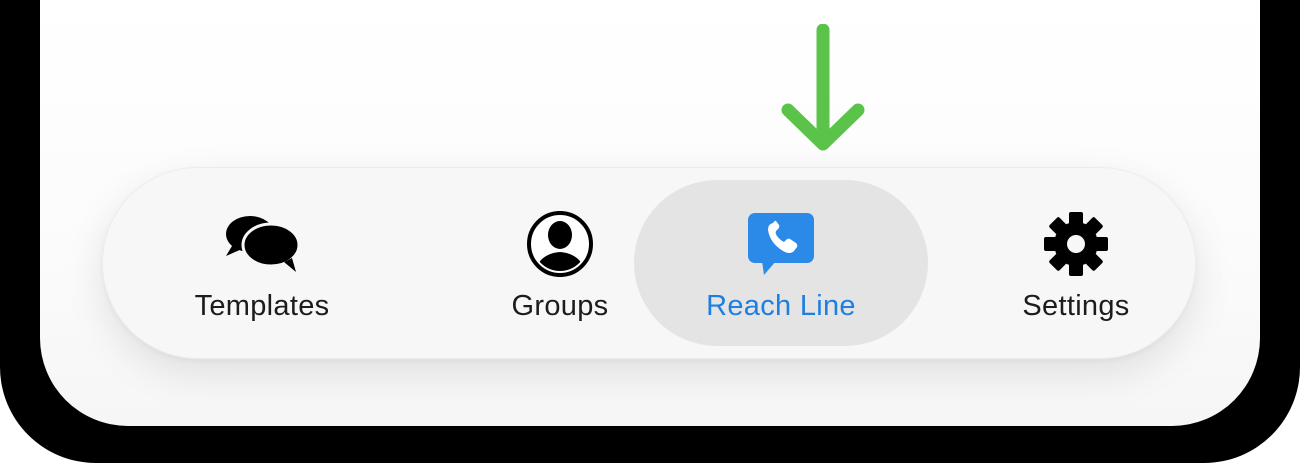 The width and height of the screenshot is (1300, 463). What do you see at coordinates (262, 306) in the screenshot?
I see `tab-label: Templates` at bounding box center [262, 306].